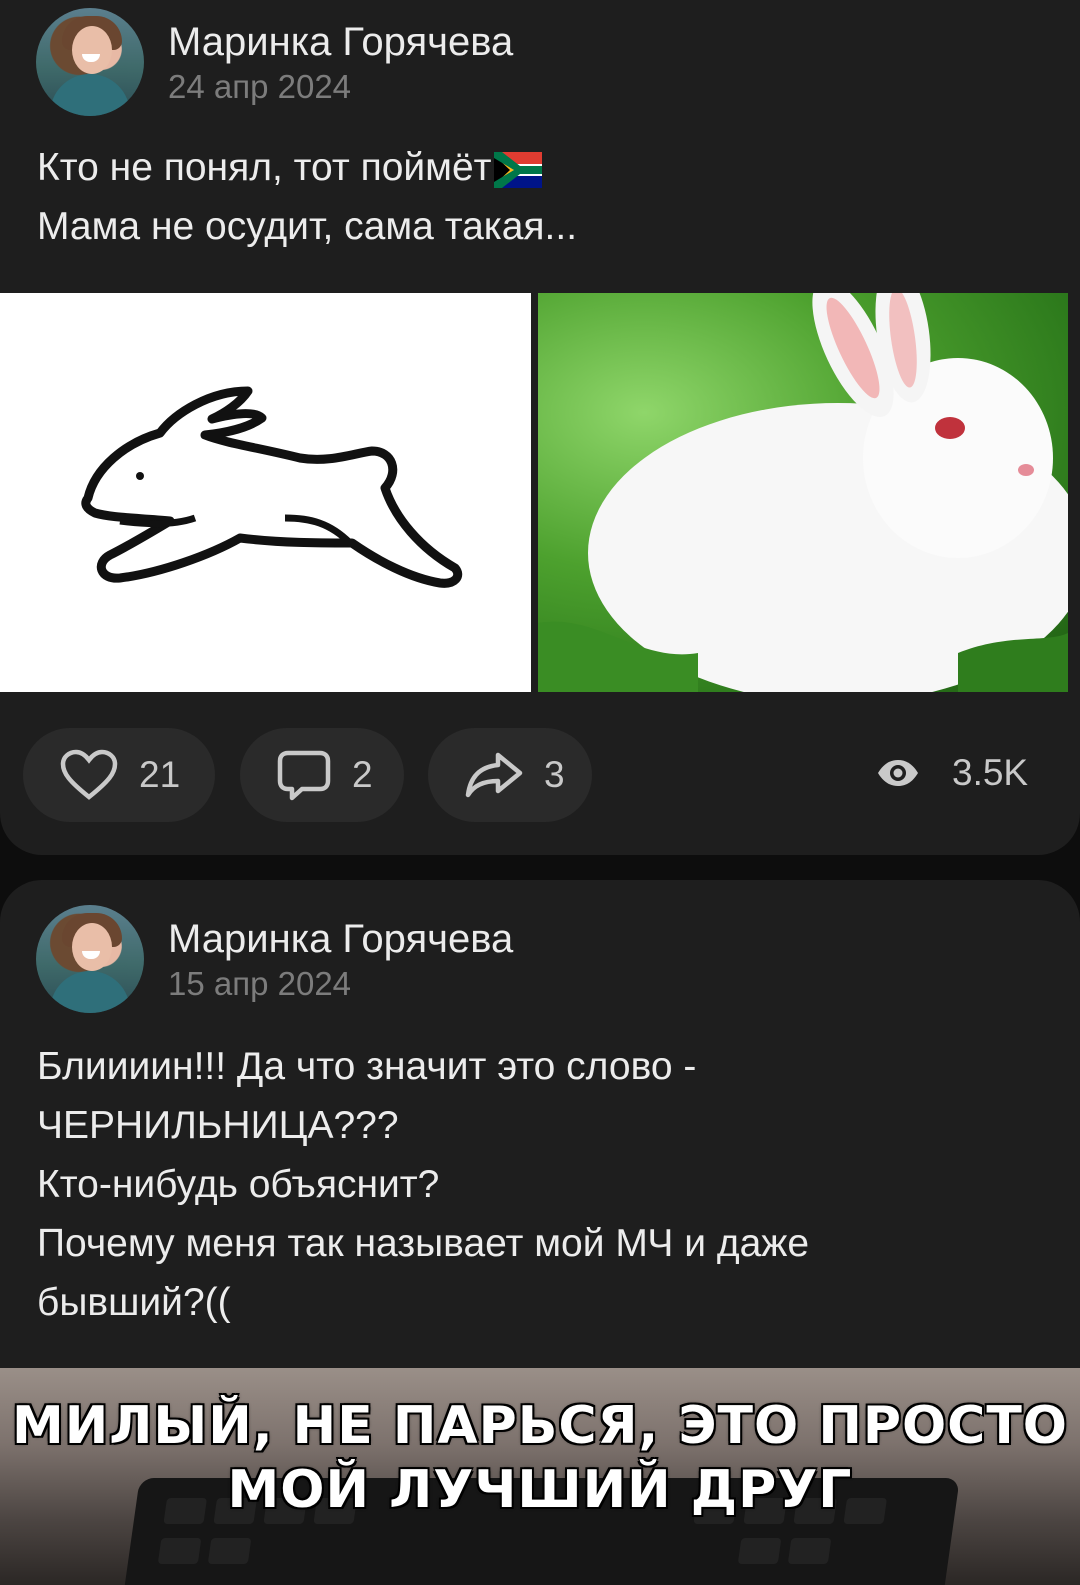 The image size is (1080, 1585). I want to click on post-text-line: Кто не понял, тот поймёт, so click(264, 167).